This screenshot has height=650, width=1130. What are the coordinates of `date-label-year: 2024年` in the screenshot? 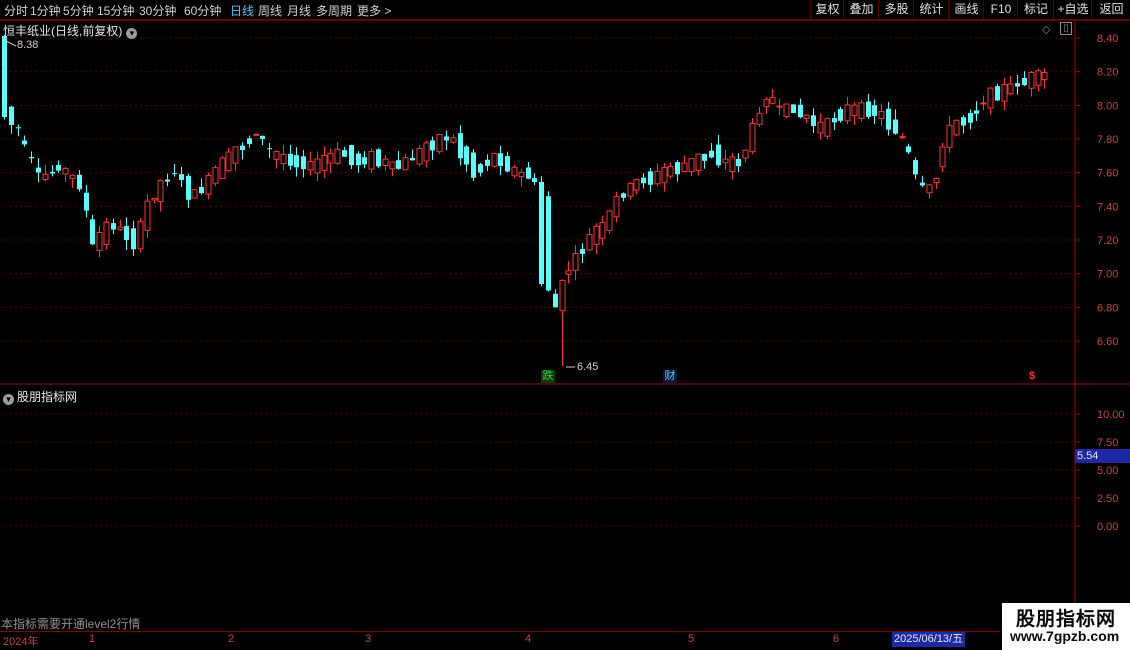 It's located at (21, 642).